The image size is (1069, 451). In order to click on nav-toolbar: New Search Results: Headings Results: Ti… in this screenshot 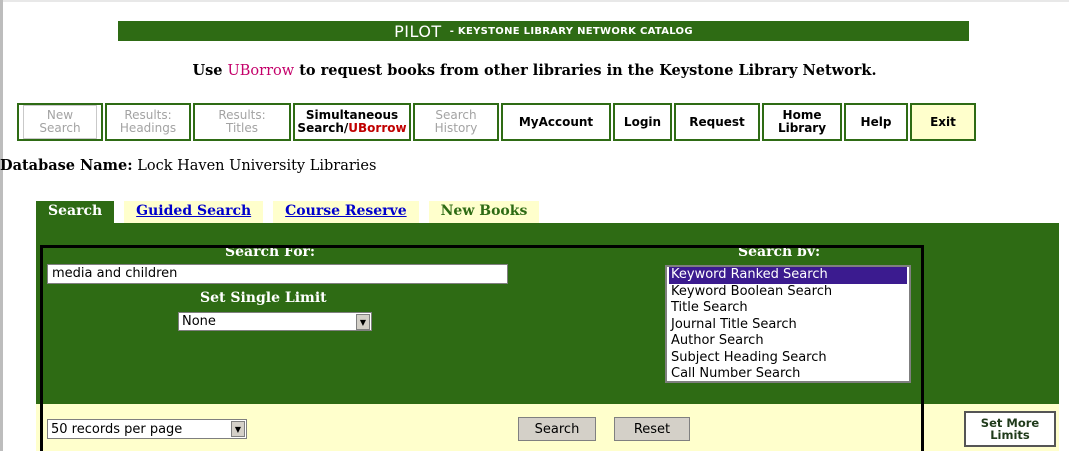, I will do `click(496, 122)`.